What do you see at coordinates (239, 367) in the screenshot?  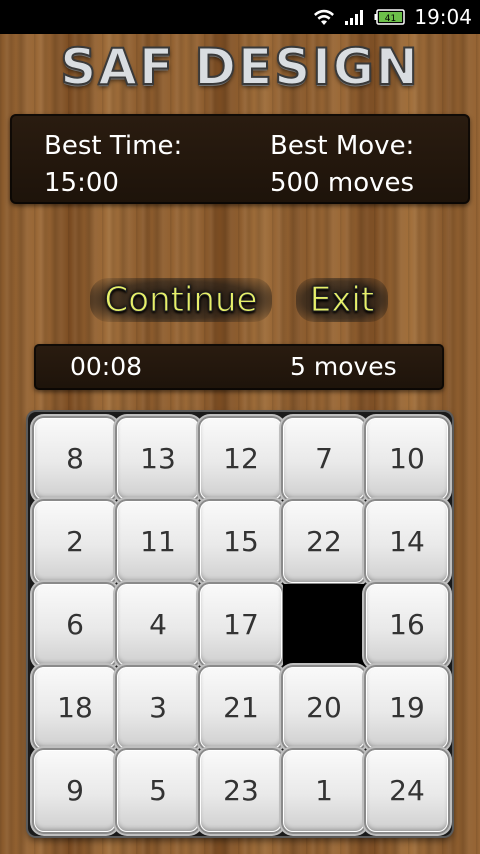 I see `current-game-panel: 00:08 5 moves` at bounding box center [239, 367].